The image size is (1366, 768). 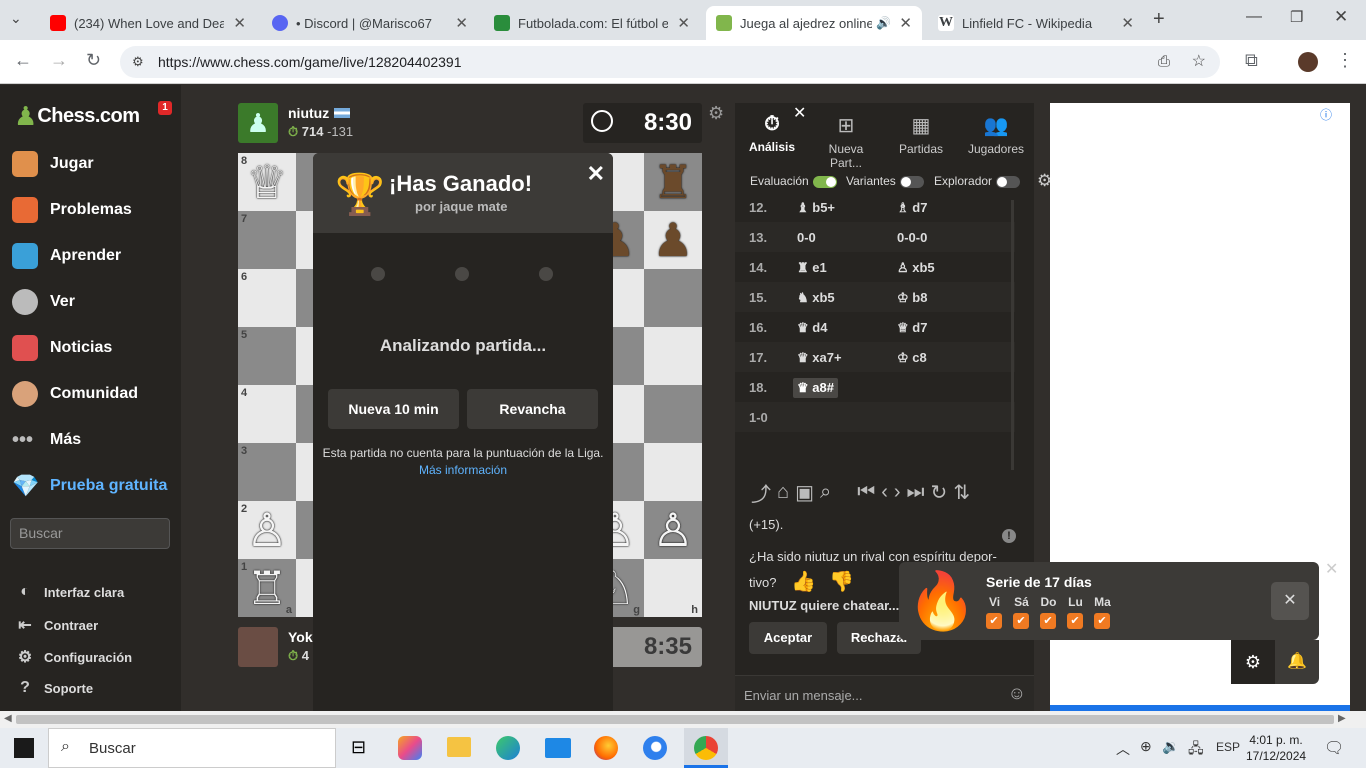 I want to click on firefox-icon, so click(x=606, y=748).